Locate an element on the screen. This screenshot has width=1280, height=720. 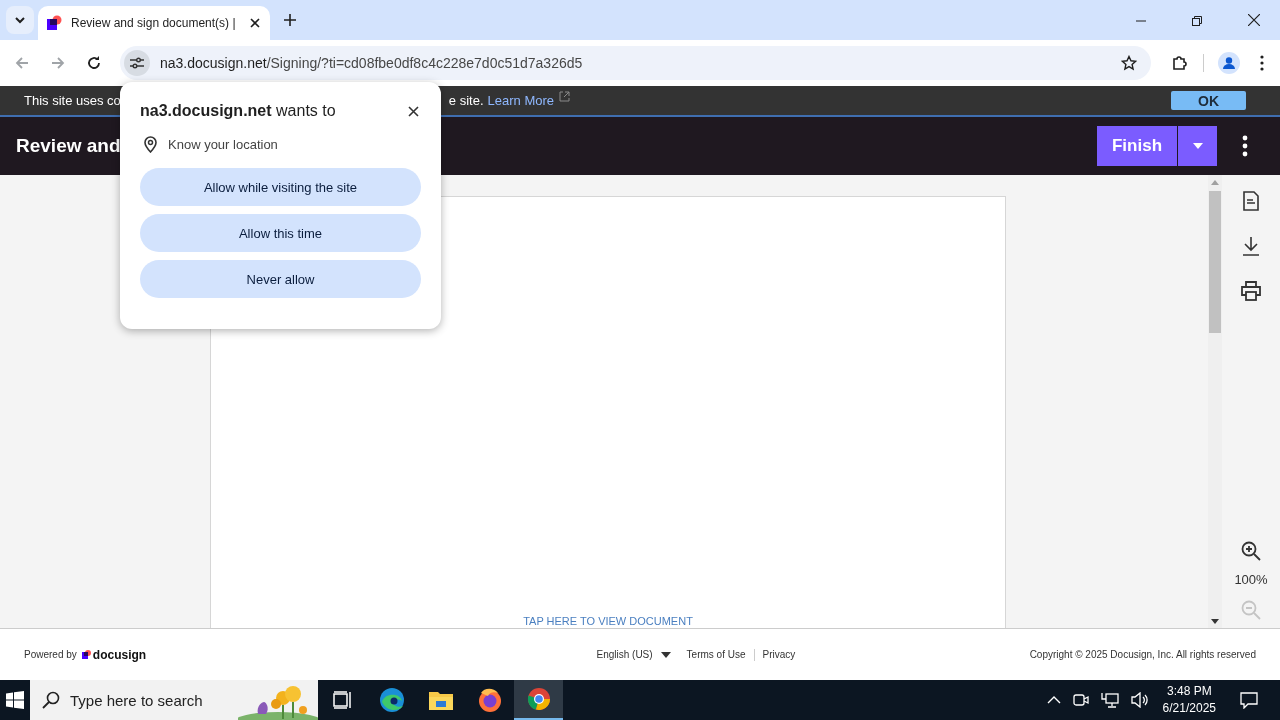
copyright-text: Copyright © 2025 Docusign, Inc. All rights reserved is located at coordinates (1142, 654).